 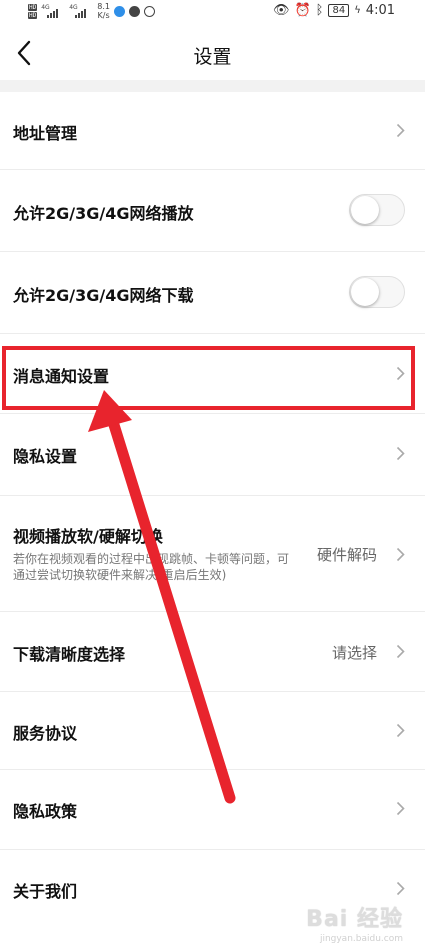 I want to click on signal-1-icon: 4G, so click(x=53, y=11).